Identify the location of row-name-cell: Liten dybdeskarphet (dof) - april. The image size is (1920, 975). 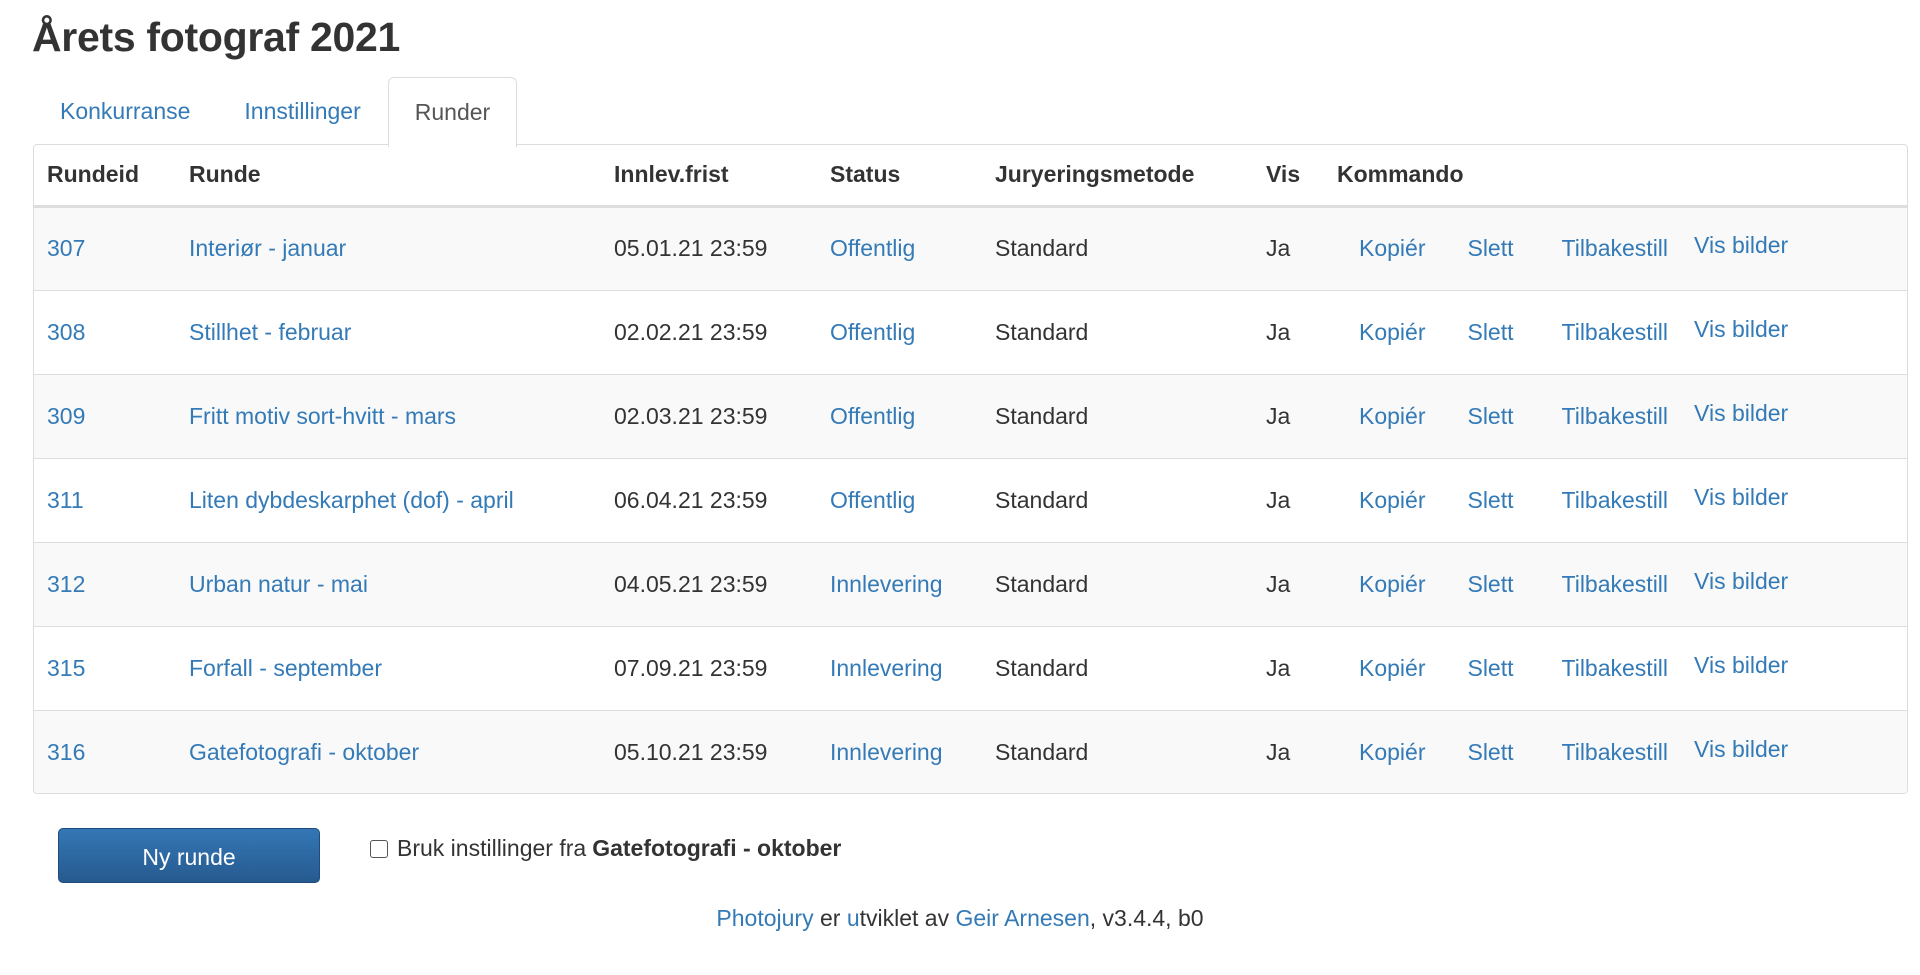
(388, 499).